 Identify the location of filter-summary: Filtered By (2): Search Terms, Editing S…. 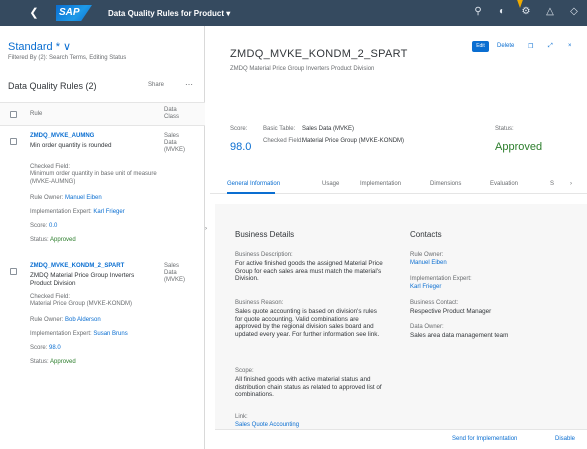
(67, 58).